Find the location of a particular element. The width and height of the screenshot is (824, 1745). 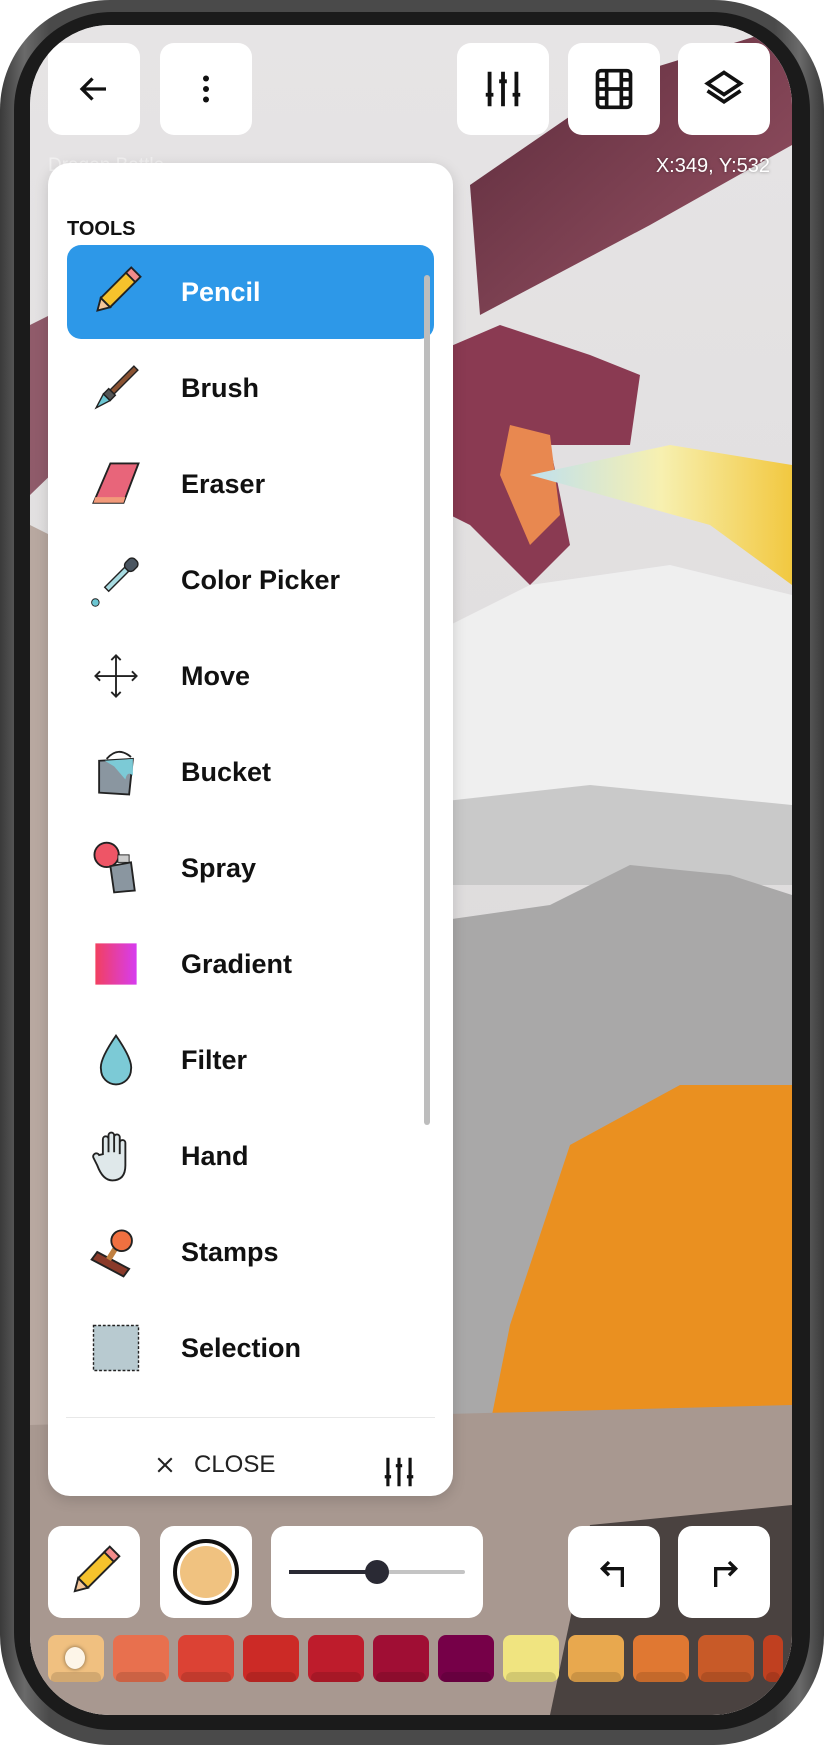

adjustments-button is located at coordinates (503, 89).